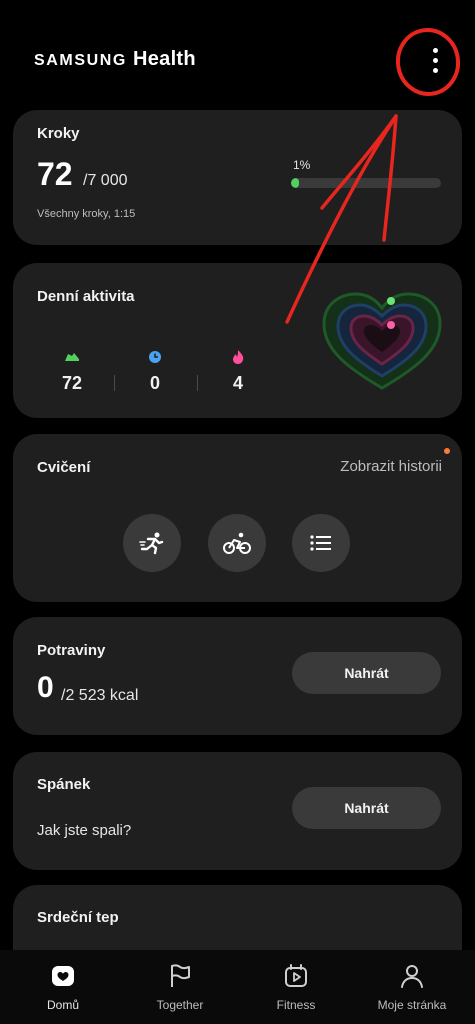 The width and height of the screenshot is (475, 1024). What do you see at coordinates (237, 383) in the screenshot?
I see `activity-calories-value: 4` at bounding box center [237, 383].